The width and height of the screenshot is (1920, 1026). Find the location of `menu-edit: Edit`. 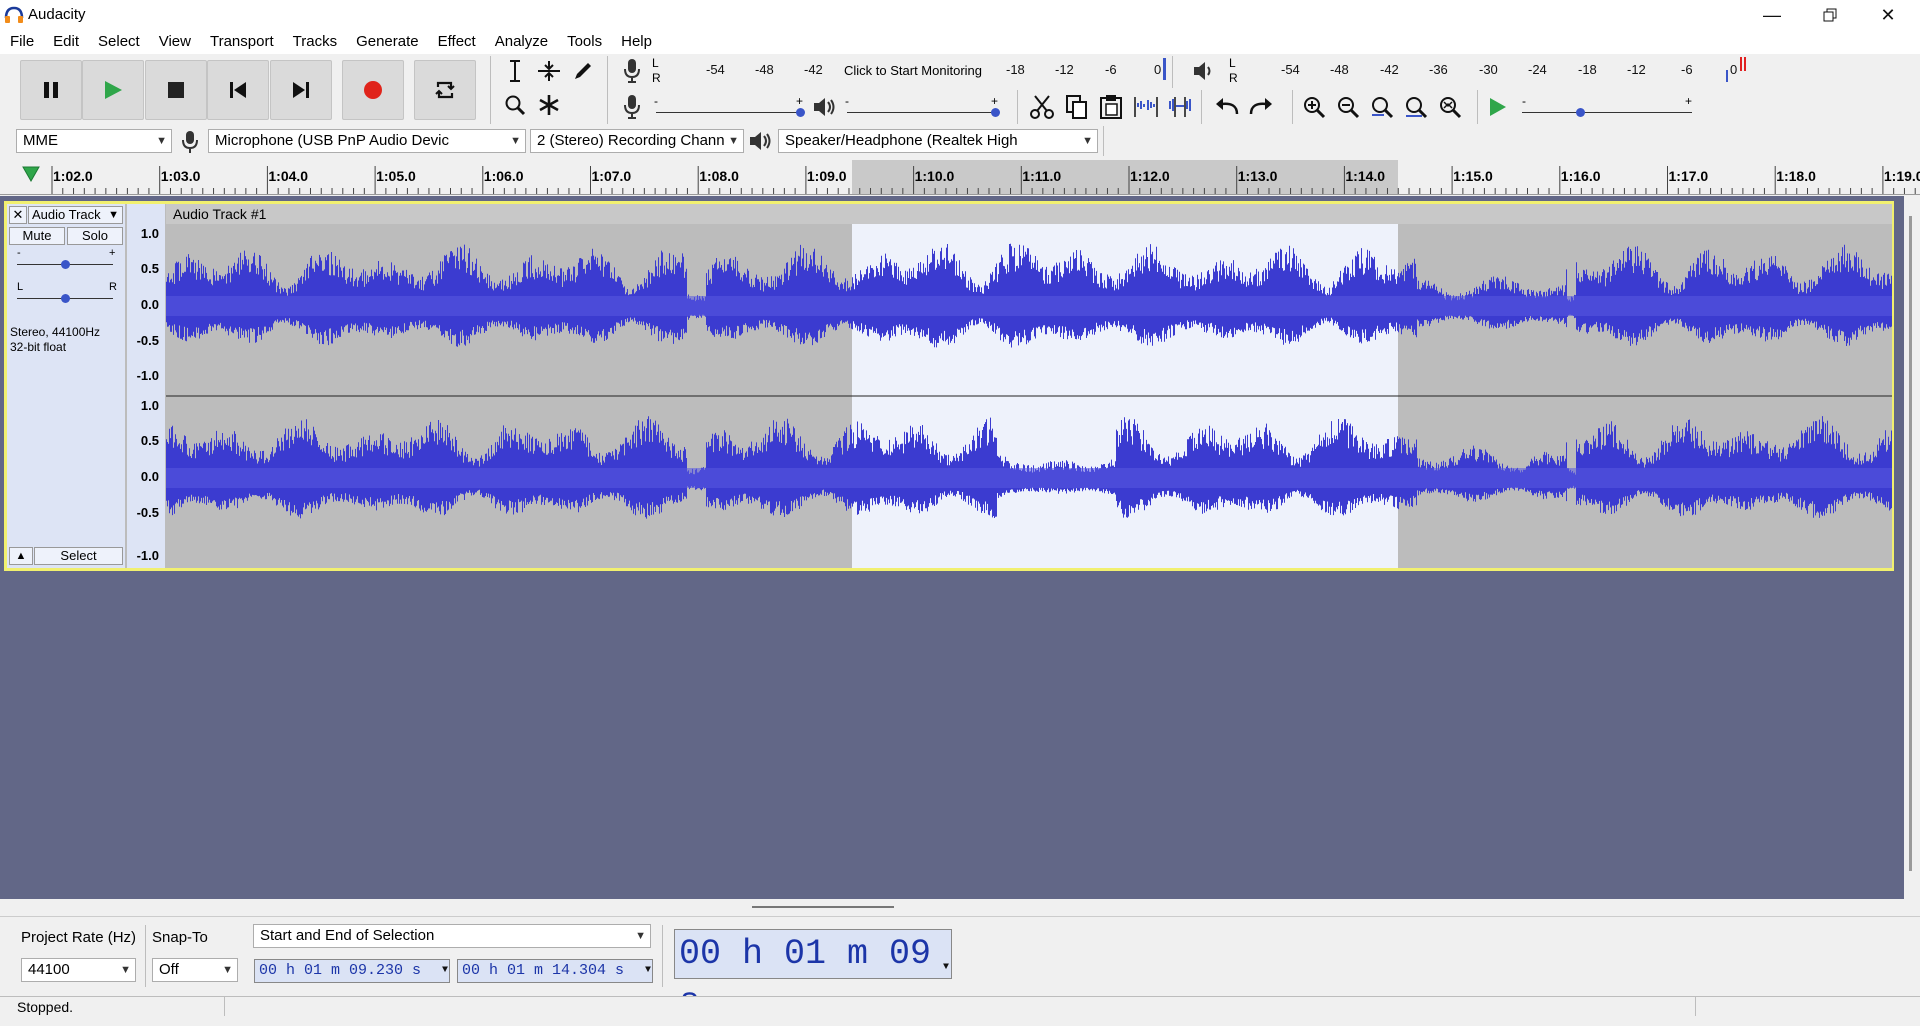

menu-edit: Edit is located at coordinates (65, 42).